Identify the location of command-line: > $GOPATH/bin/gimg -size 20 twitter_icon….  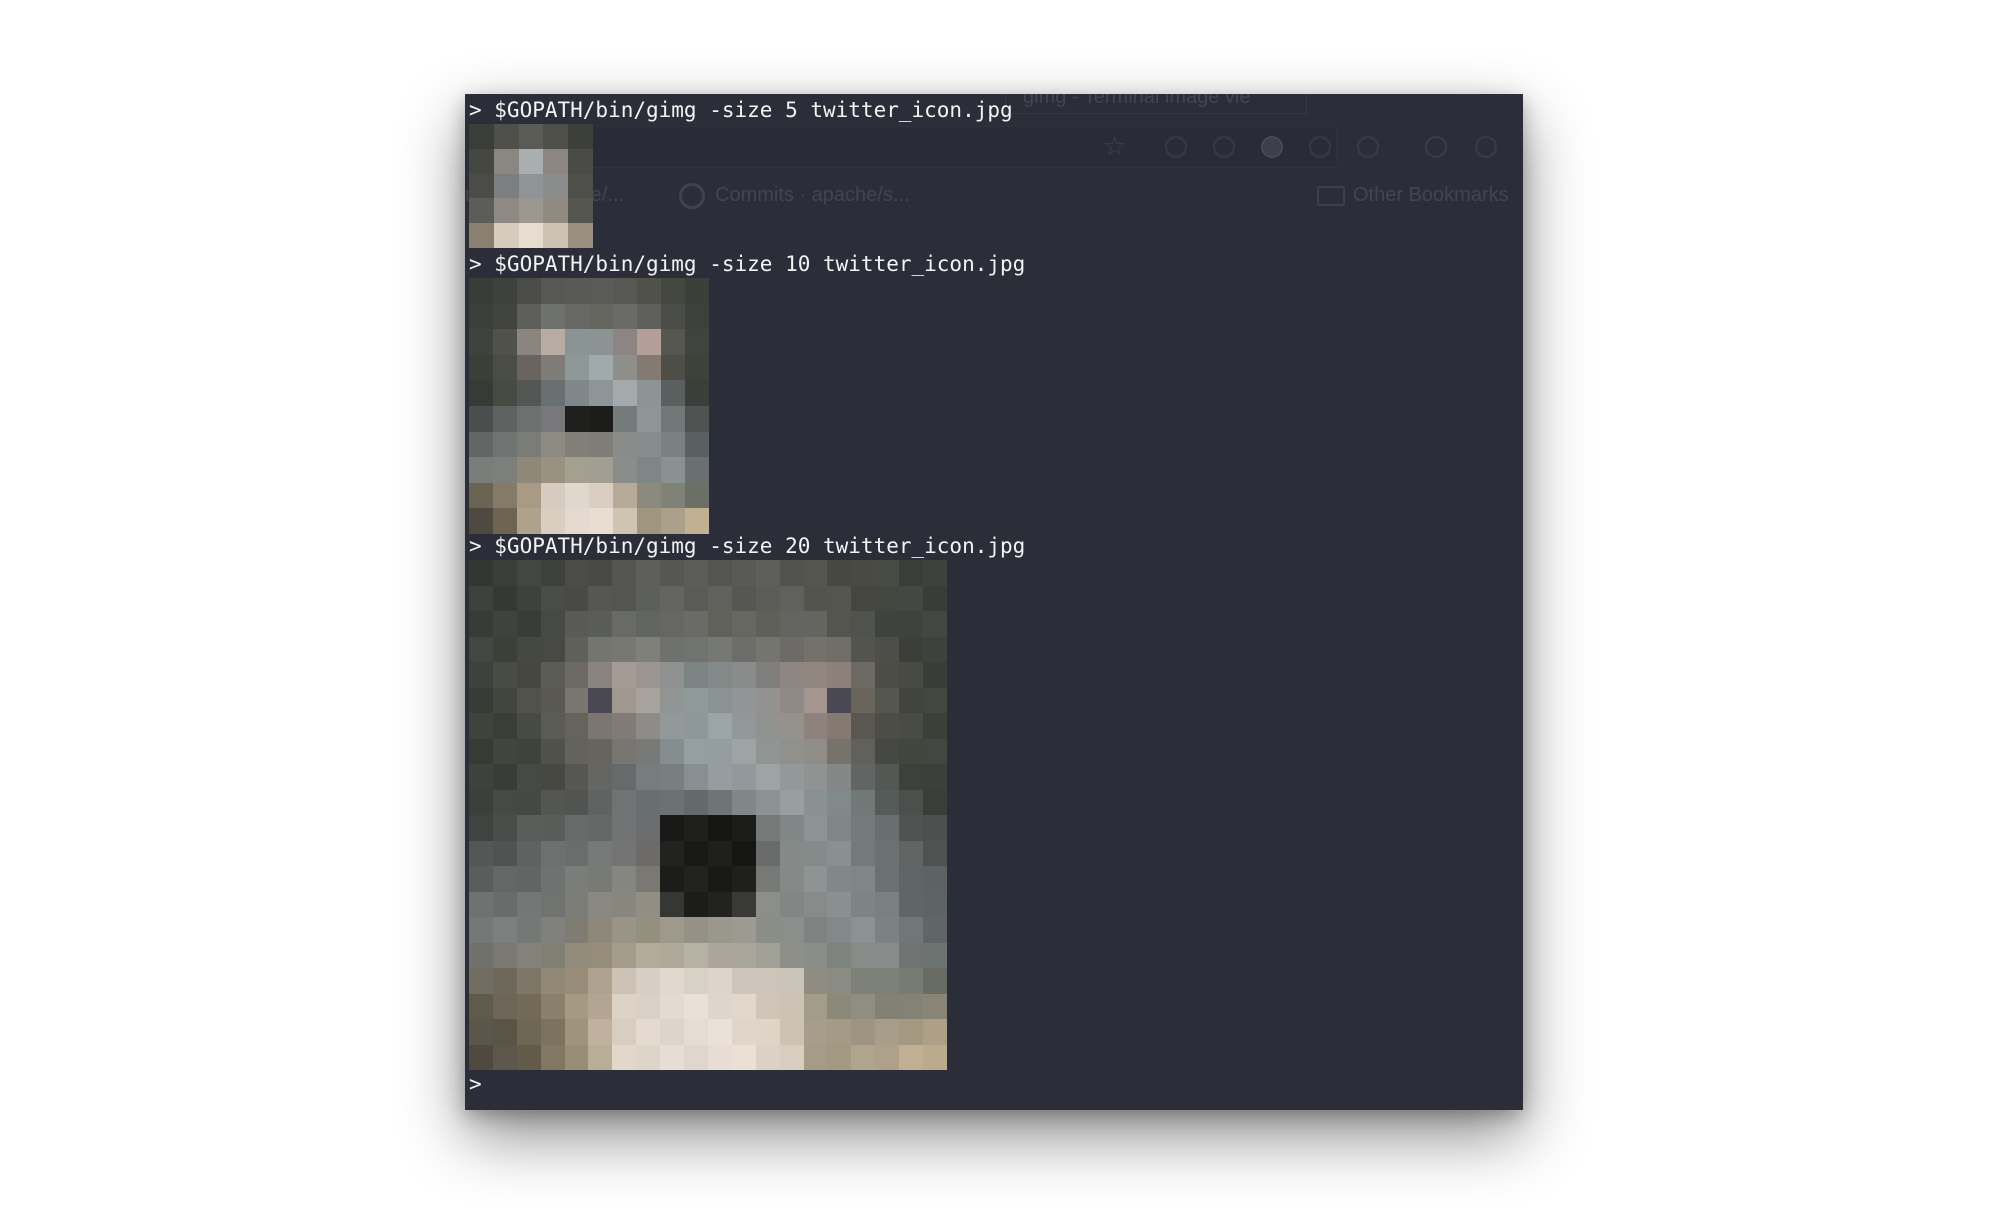
(747, 546).